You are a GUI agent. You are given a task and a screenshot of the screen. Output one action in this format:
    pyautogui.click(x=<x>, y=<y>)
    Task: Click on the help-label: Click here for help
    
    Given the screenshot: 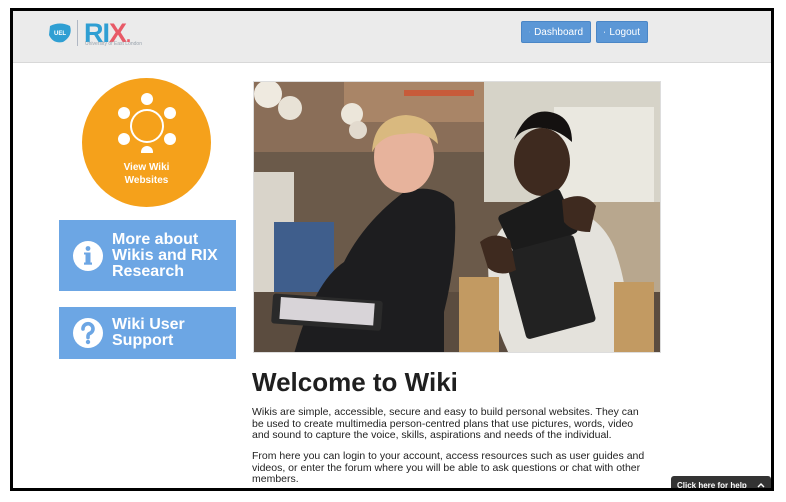 What is the action you would take?
    pyautogui.click(x=712, y=485)
    